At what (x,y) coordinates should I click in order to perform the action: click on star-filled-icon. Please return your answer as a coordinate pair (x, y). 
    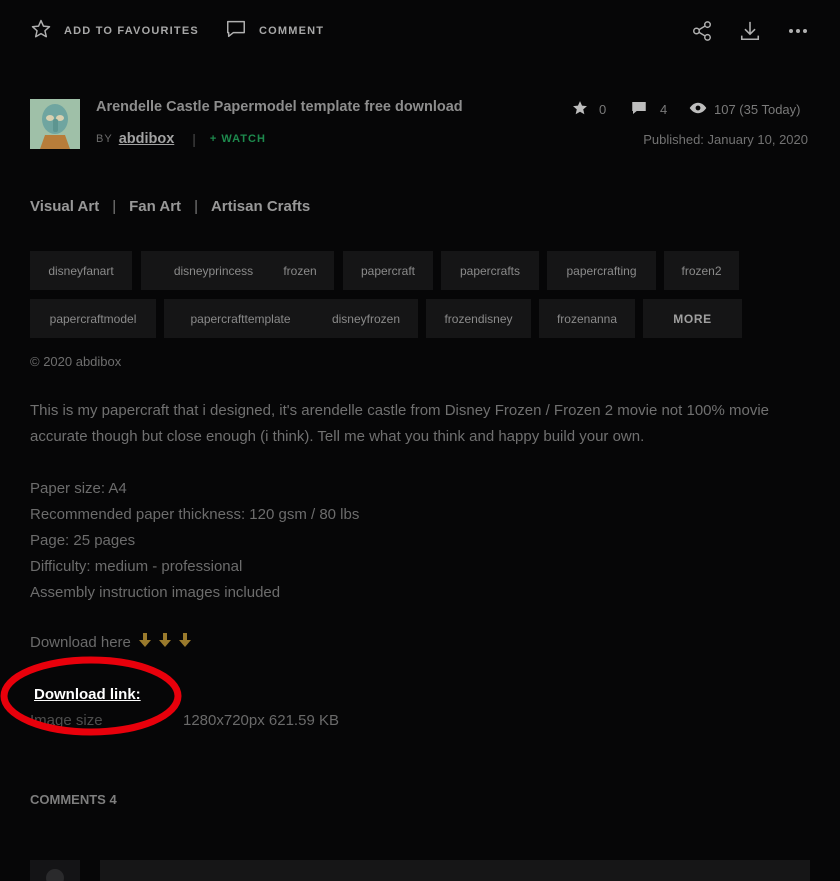
    Looking at the image, I should click on (580, 109).